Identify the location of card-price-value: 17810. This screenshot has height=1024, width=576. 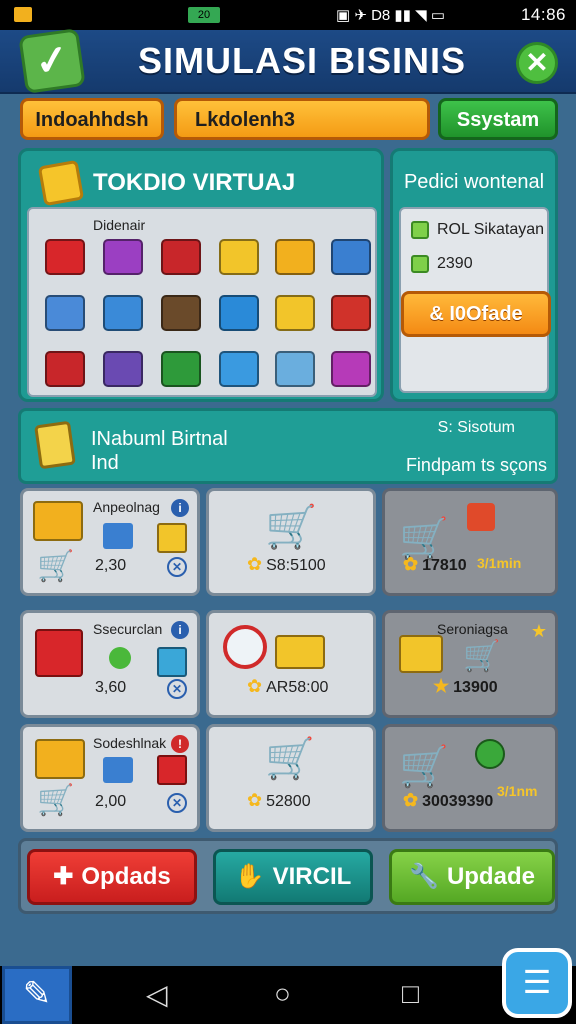
(444, 565).